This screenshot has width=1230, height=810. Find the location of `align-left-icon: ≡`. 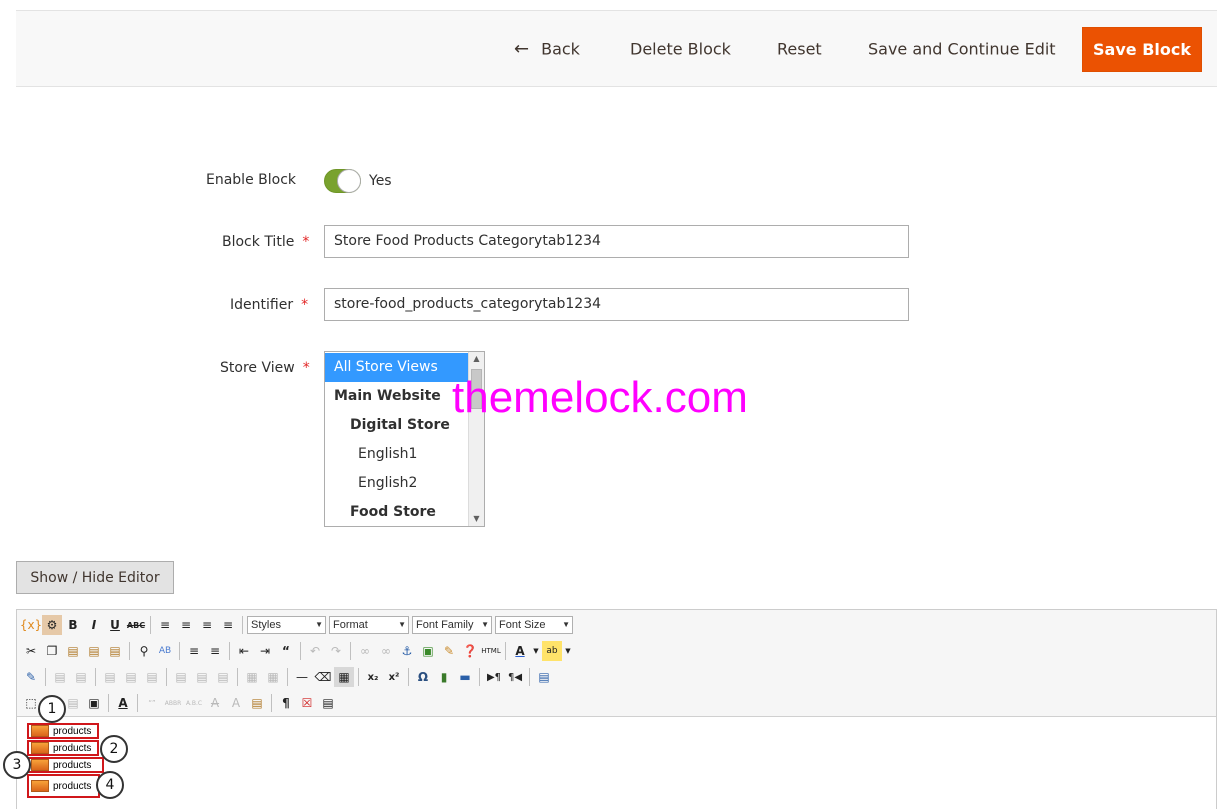

align-left-icon: ≡ is located at coordinates (165, 625).